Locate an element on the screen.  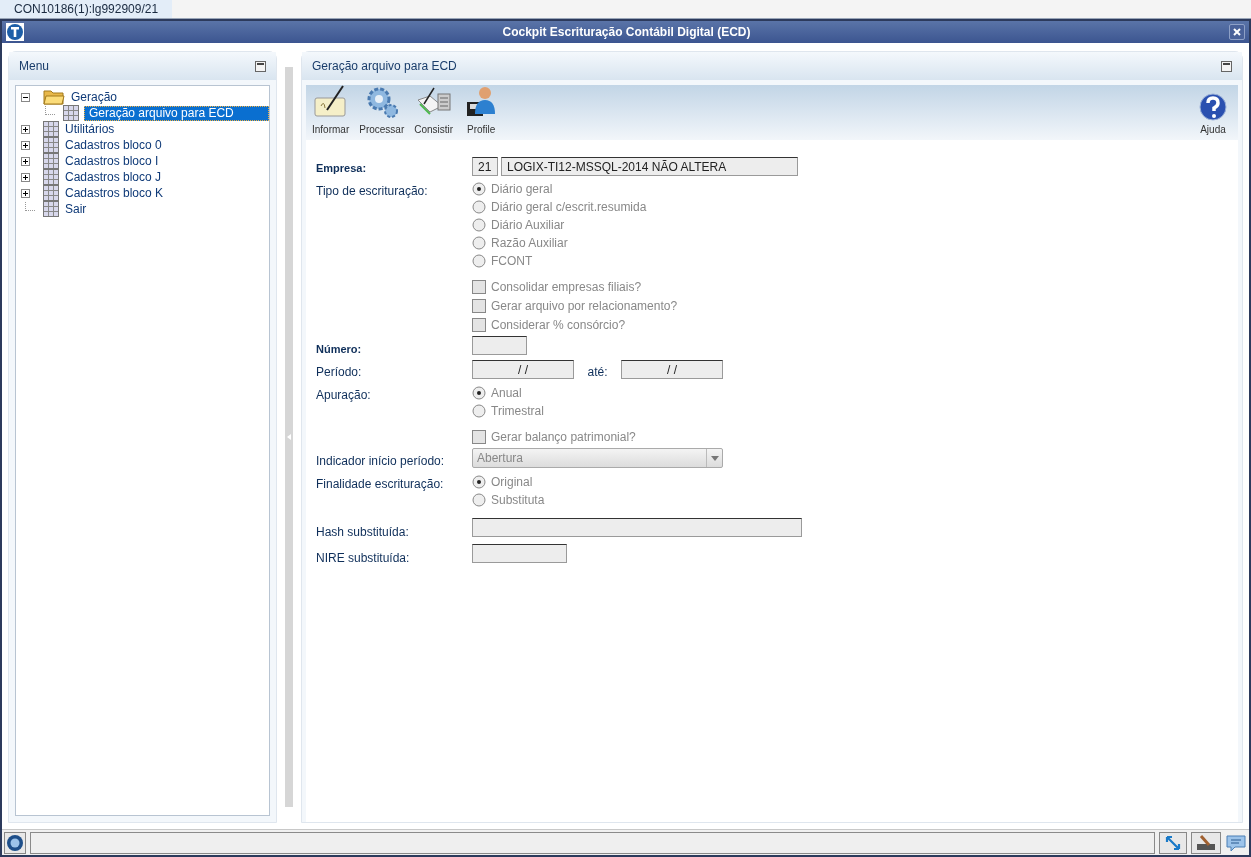
field-label: Empresa: is located at coordinates (342, 168).